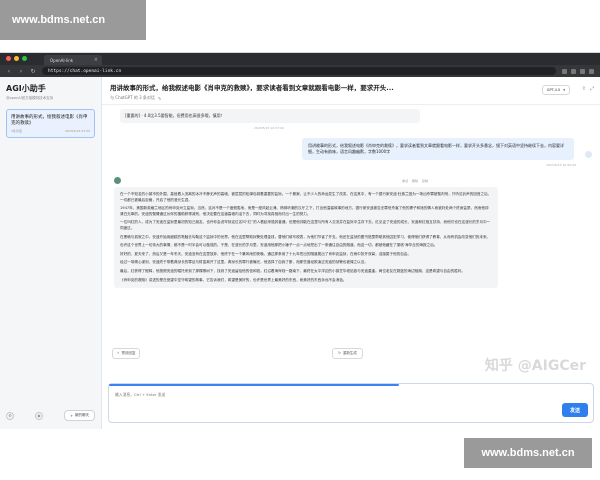 Image resolution: width=600 pixels, height=480 pixels. What do you see at coordinates (588, 89) in the screenshot?
I see `header-actions: ⇪ ⤢` at bounding box center [588, 89].